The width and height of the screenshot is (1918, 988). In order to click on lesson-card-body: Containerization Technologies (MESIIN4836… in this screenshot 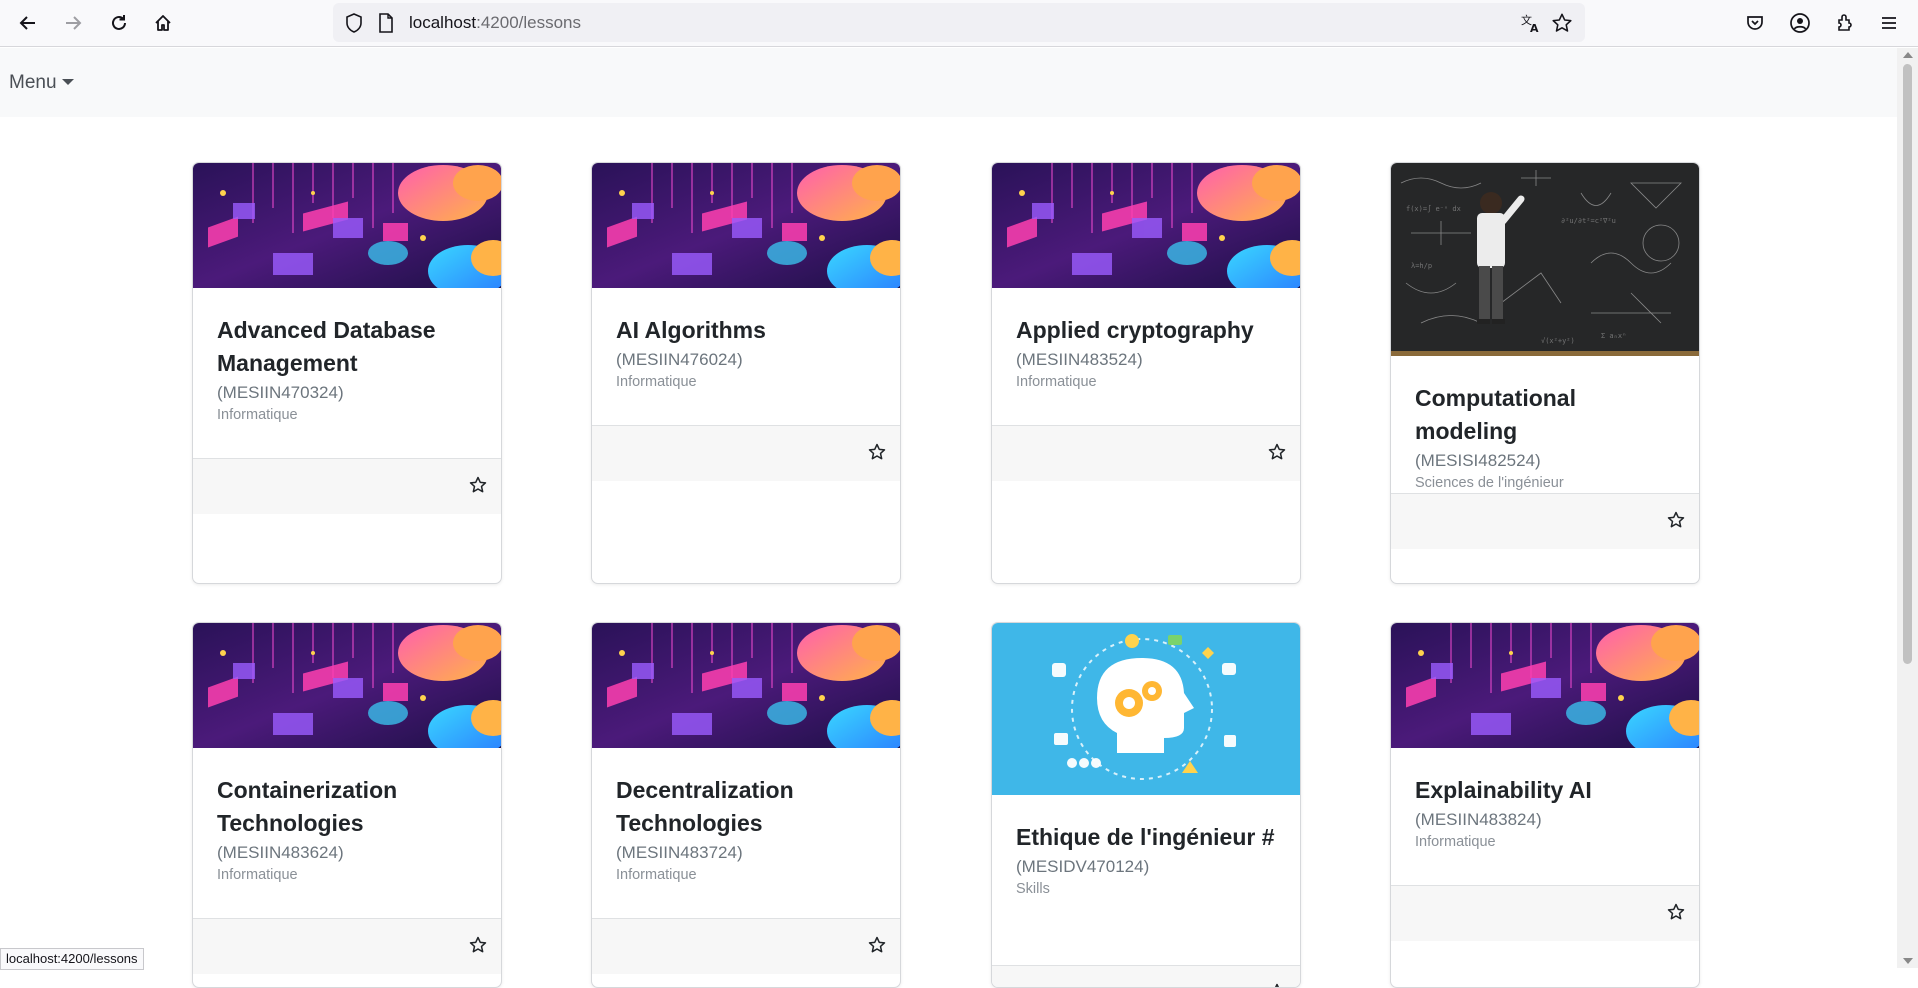, I will do `click(347, 815)`.